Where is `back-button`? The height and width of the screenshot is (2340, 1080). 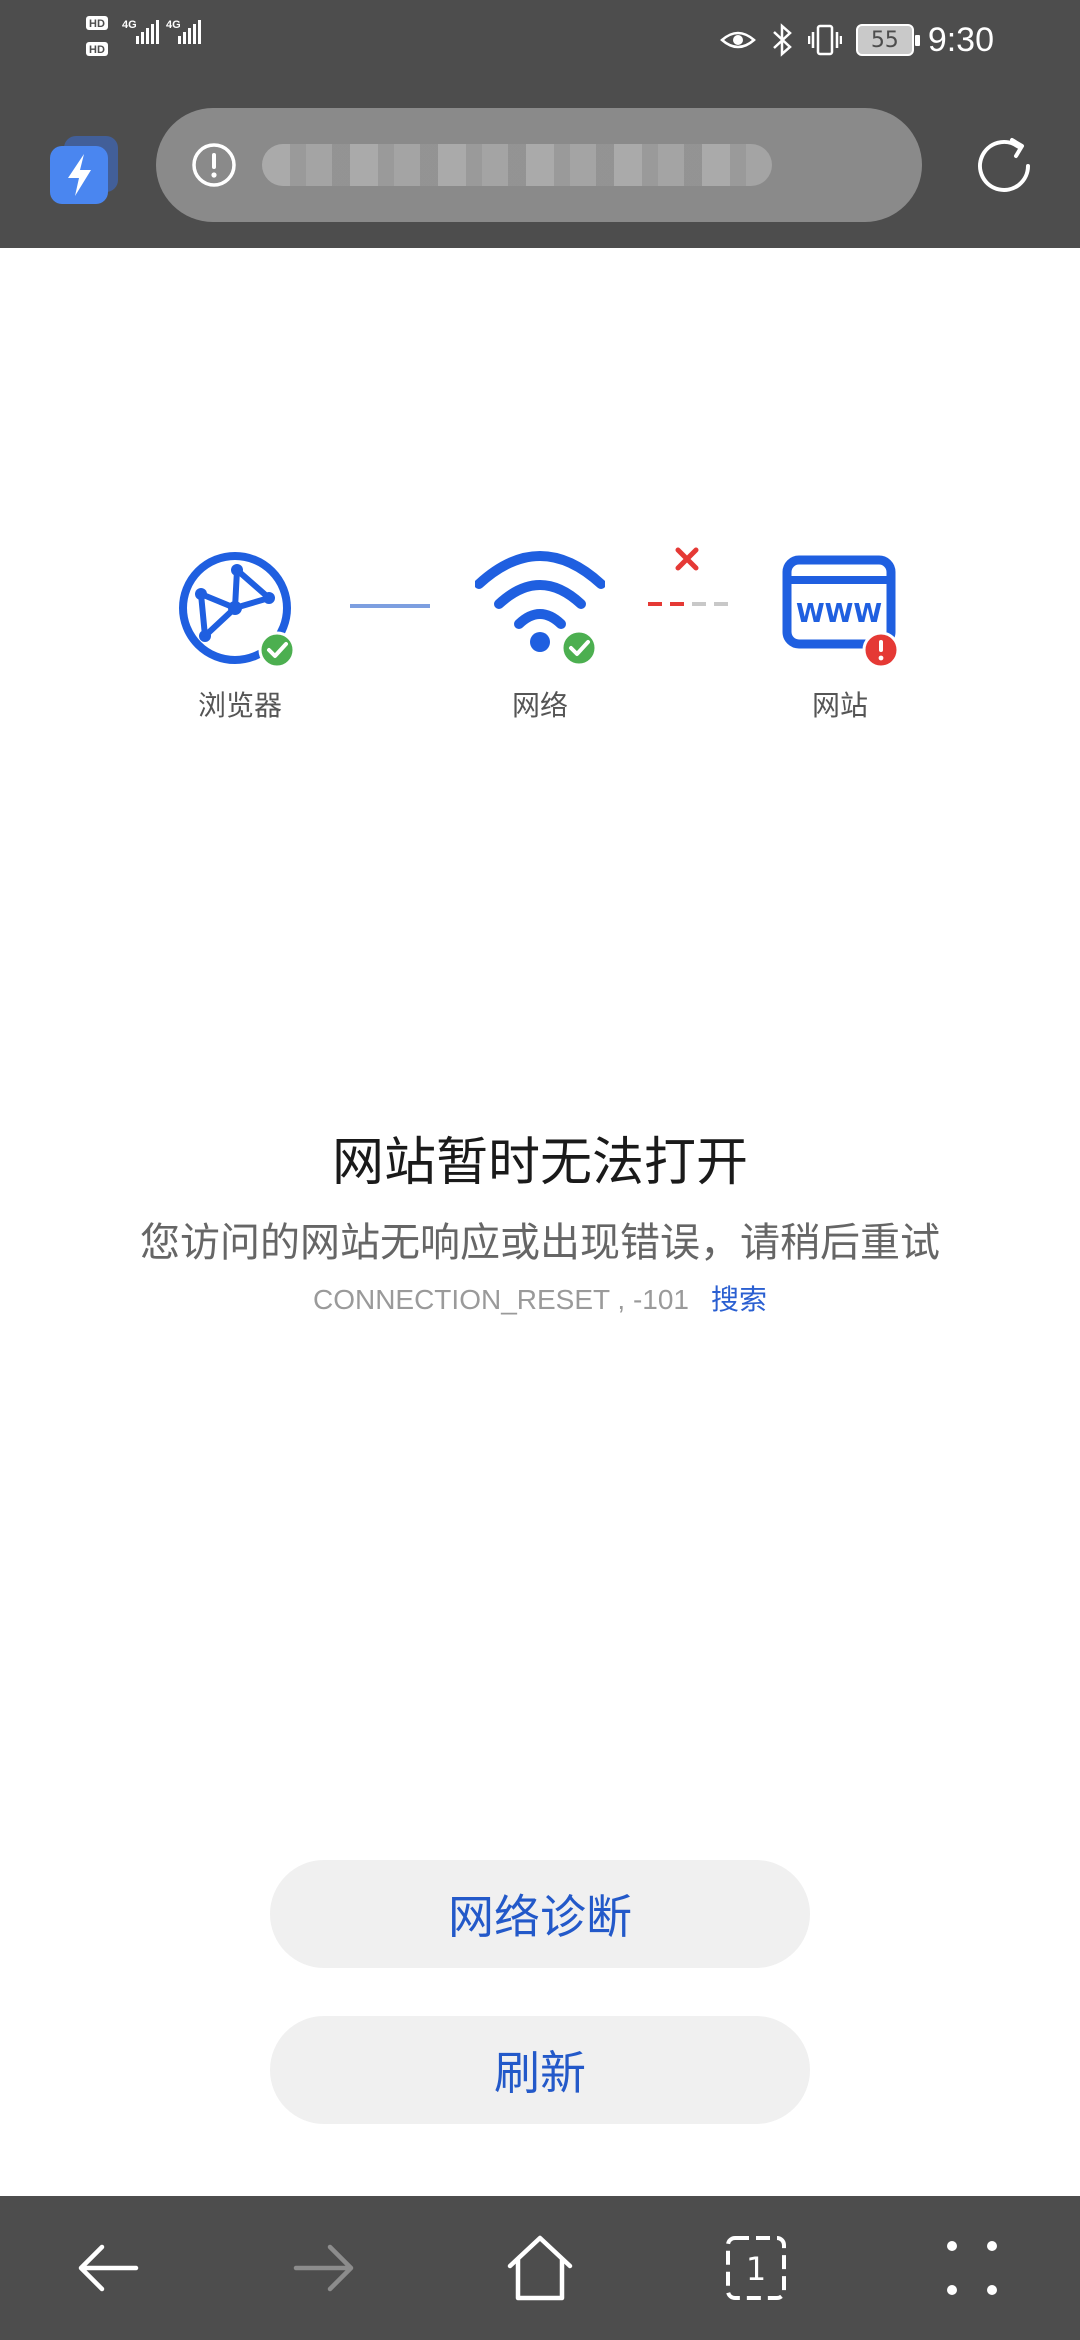
back-button is located at coordinates (108, 2268).